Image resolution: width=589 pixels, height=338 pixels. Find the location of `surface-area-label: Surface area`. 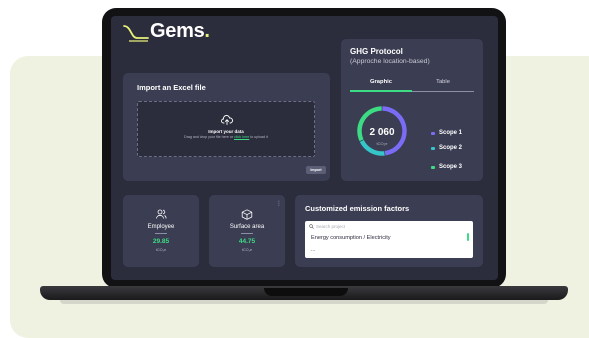

surface-area-label: Surface area is located at coordinates (247, 227).